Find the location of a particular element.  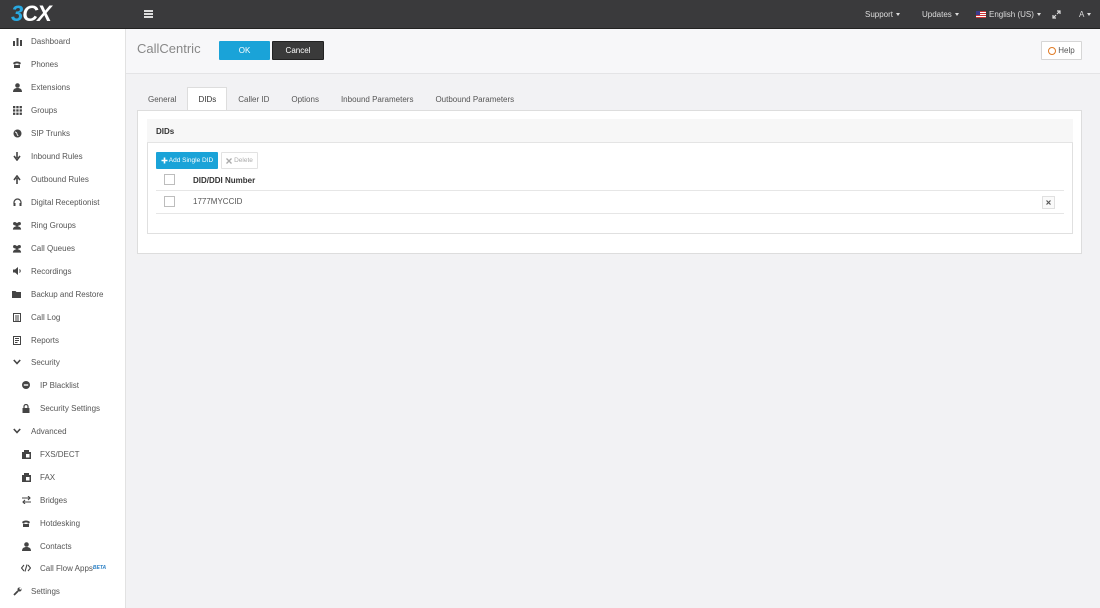

sidebar-item-label: Advanced is located at coordinates (49, 431).